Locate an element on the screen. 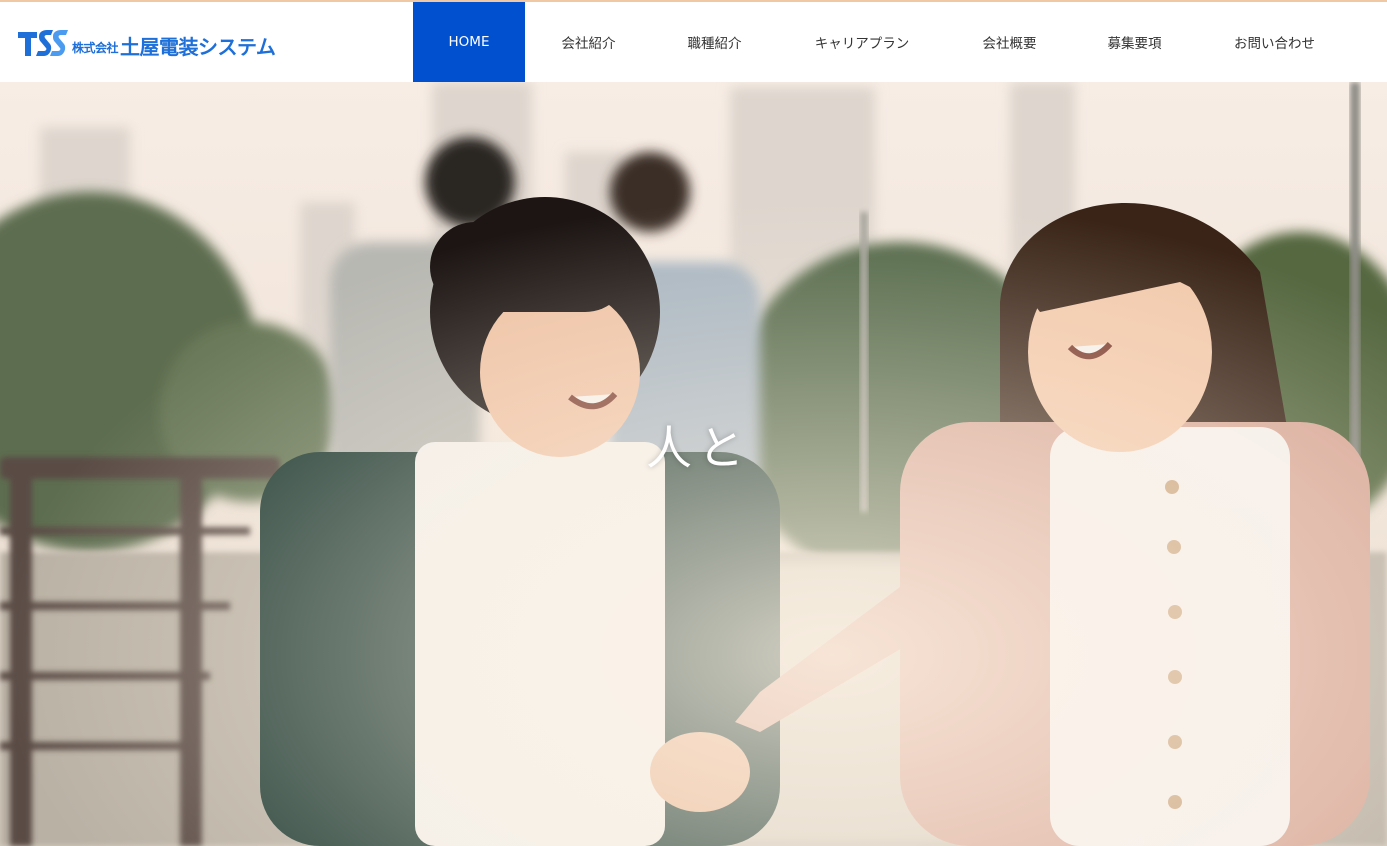 The height and width of the screenshot is (846, 1387). nav-job-types: 職種紹介 is located at coordinates (714, 42).